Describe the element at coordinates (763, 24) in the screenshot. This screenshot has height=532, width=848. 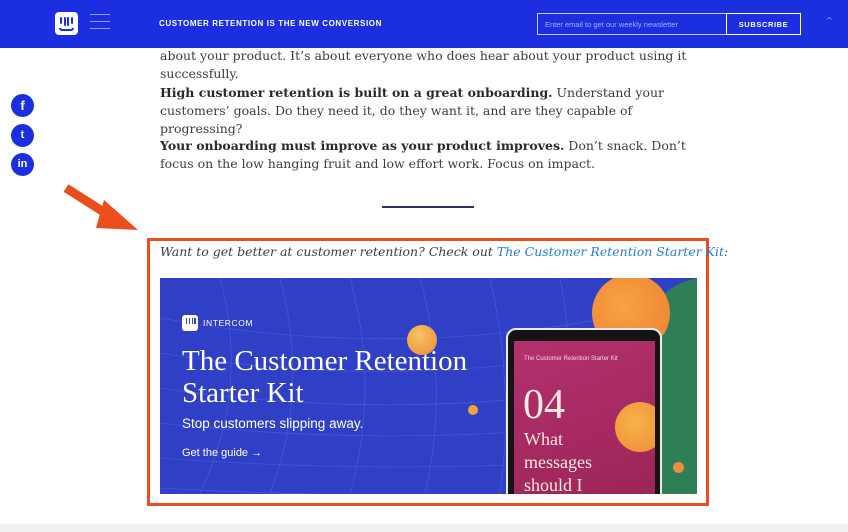
I see `subscribe-button: SUBSCRIBE` at that location.